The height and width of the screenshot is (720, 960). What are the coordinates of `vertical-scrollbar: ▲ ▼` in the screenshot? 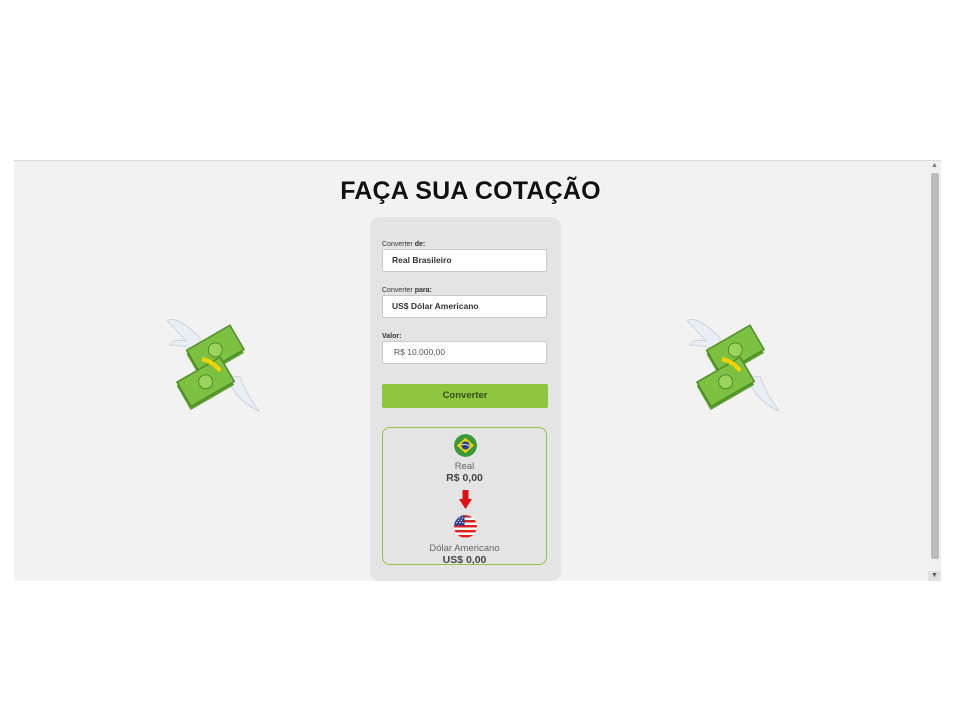 It's located at (934, 371).